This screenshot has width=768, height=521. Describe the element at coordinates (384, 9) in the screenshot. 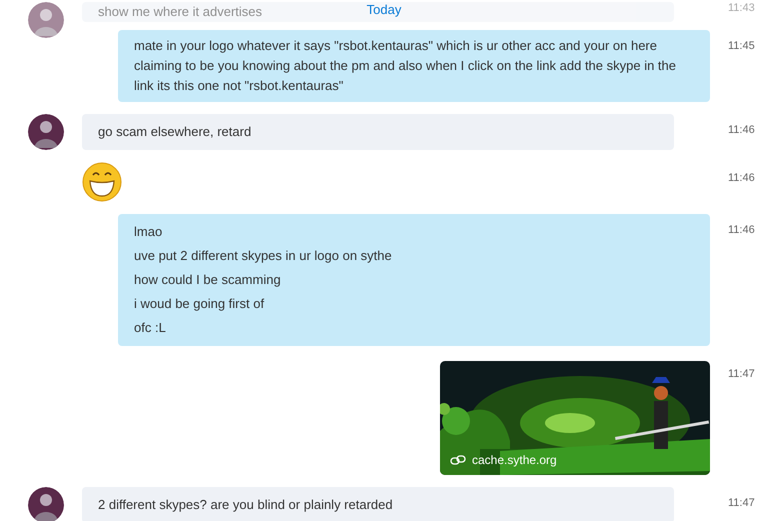

I see `date-label: Today` at that location.